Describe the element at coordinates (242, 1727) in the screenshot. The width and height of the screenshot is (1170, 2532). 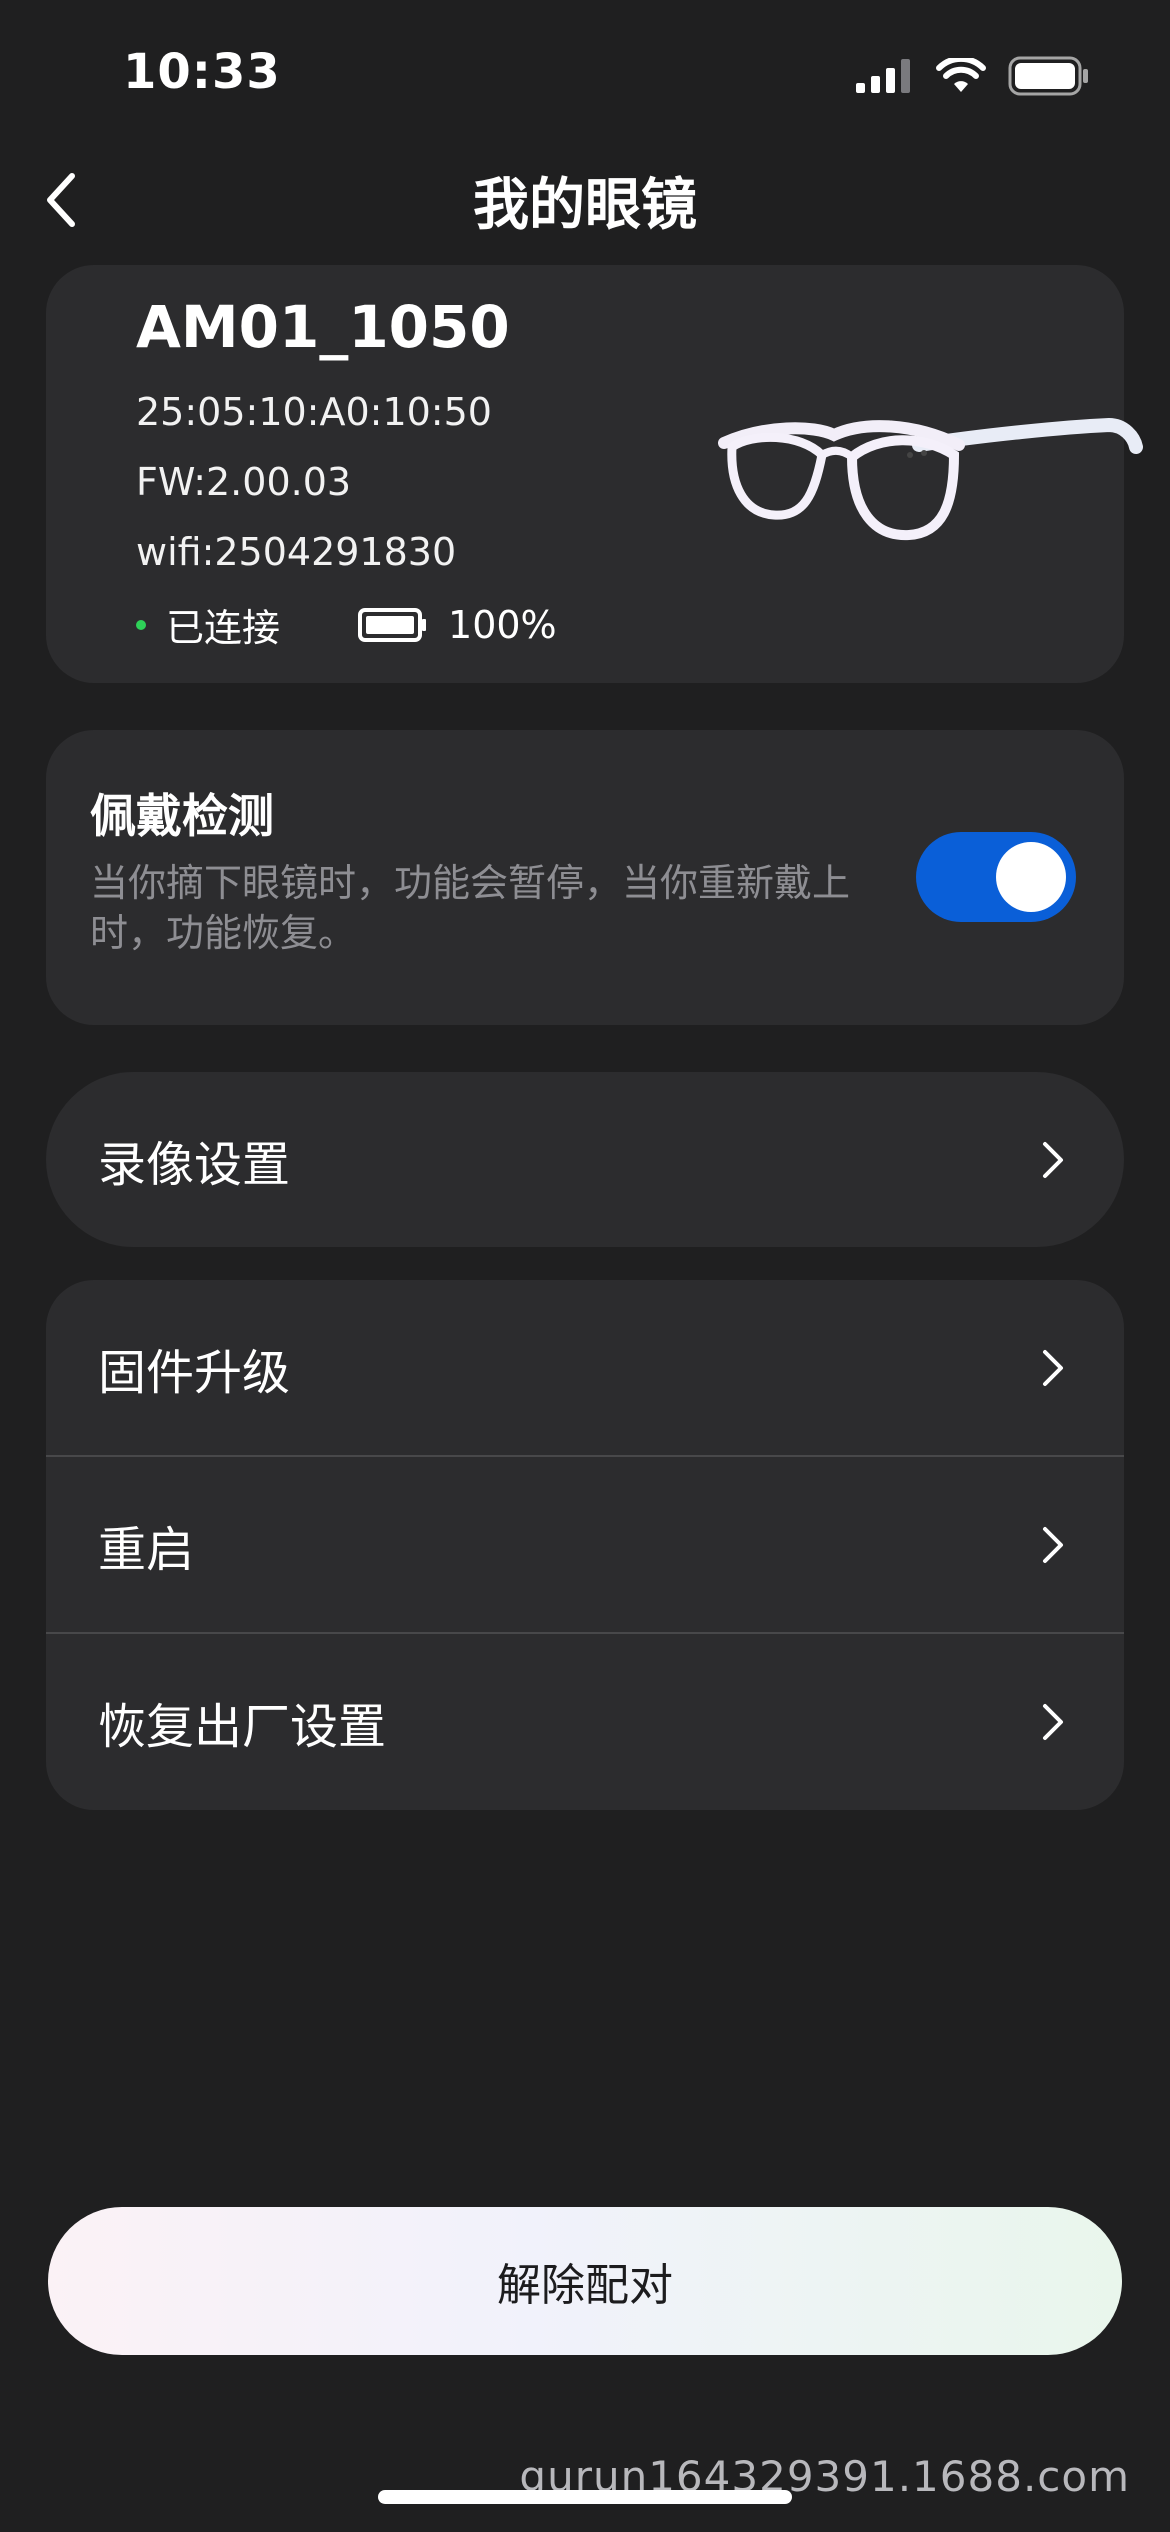
I see `factory-reset-label: 恢复出厂设置` at that location.